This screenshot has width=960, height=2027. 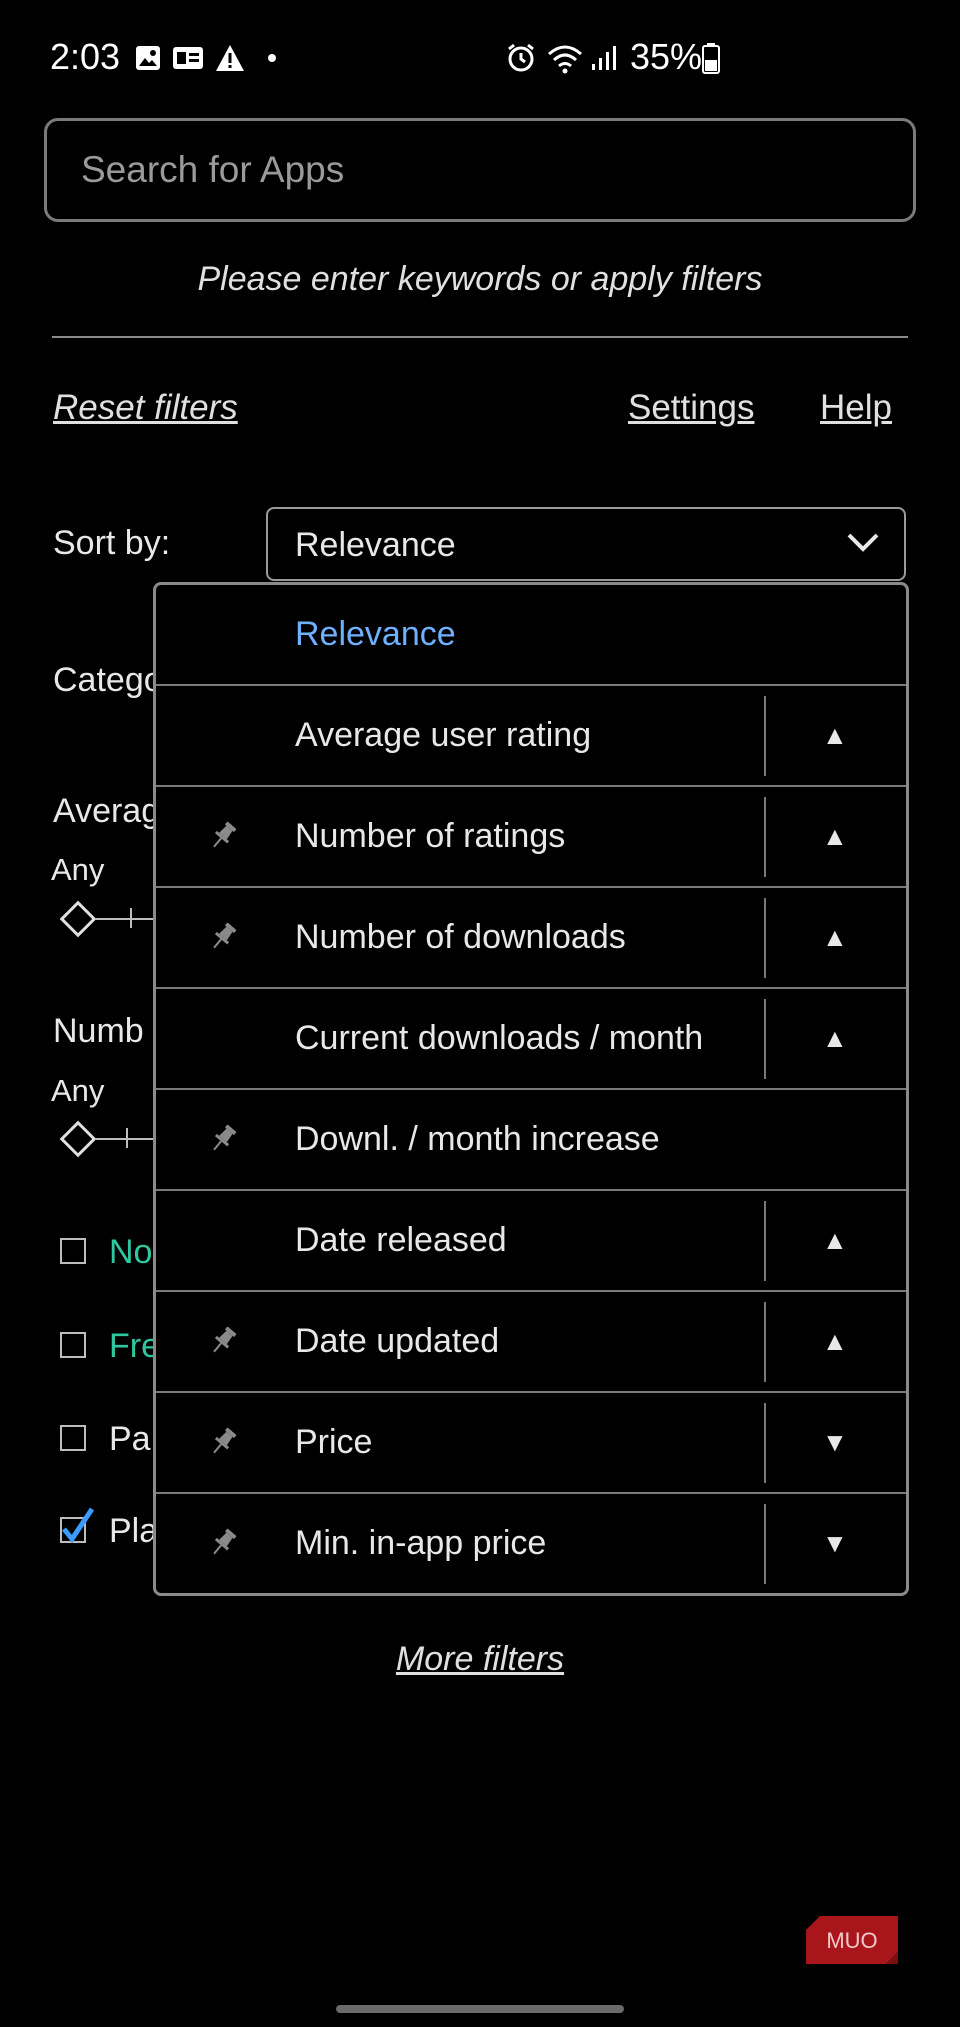 I want to click on battery-icon, so click(x=711, y=58).